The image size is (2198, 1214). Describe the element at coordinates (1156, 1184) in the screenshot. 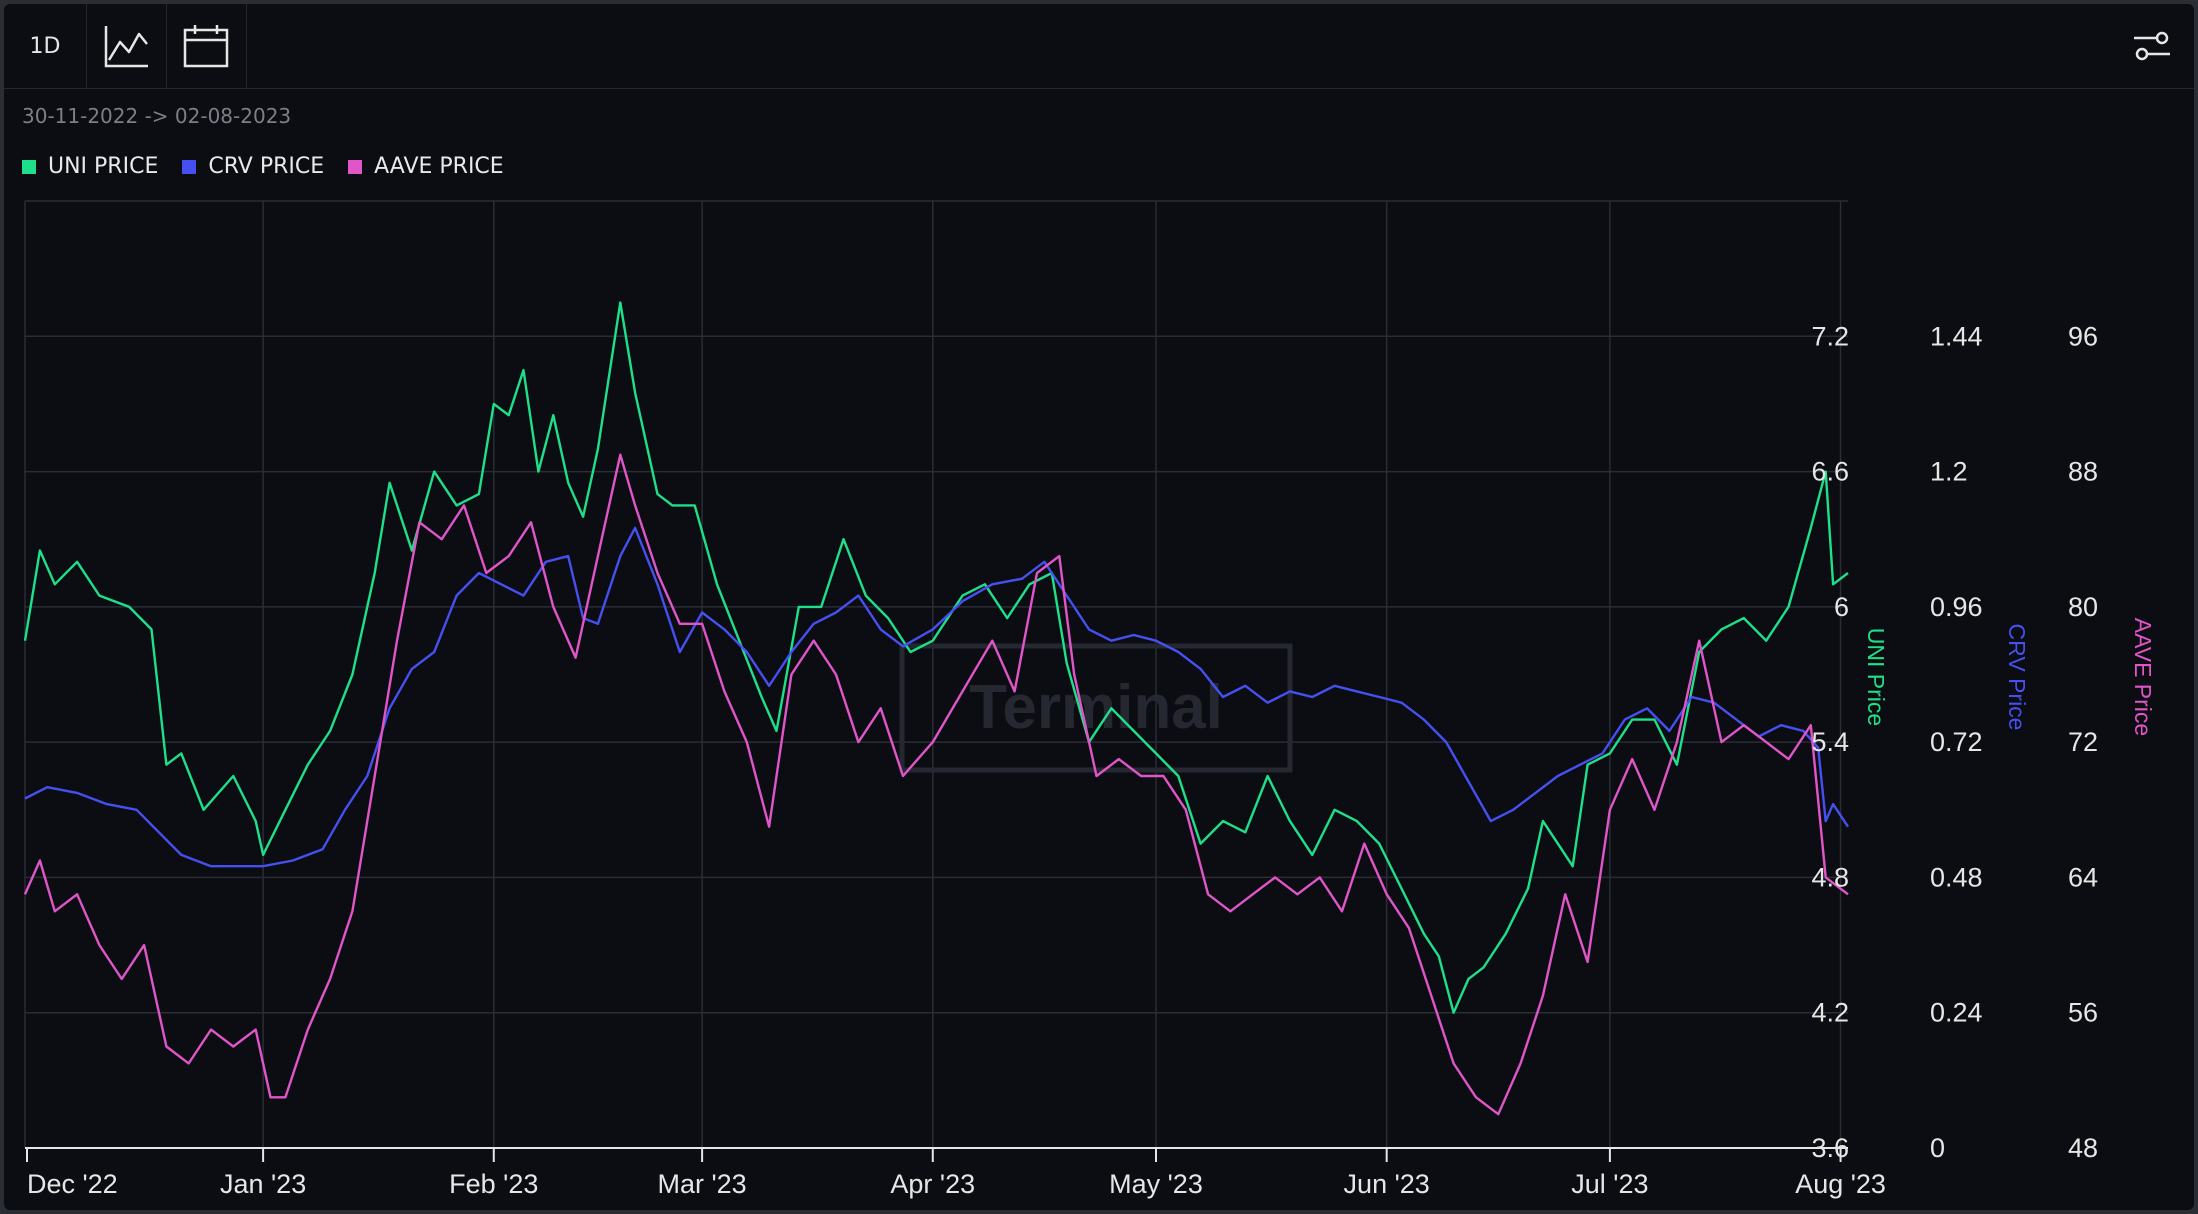

I see `x-tick-label: May '23` at that location.